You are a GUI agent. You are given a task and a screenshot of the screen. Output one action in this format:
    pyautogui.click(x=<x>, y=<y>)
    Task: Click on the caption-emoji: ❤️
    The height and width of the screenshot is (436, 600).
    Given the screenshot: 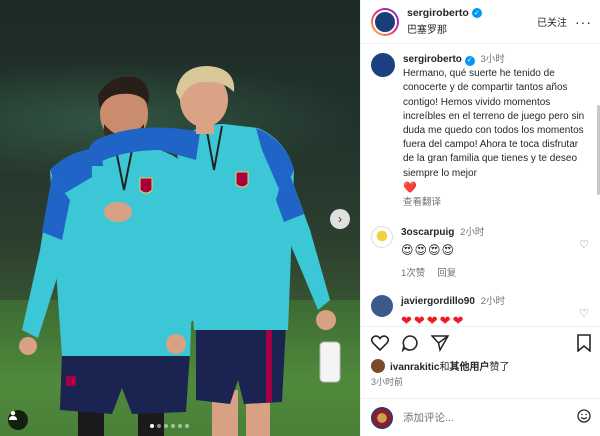 What is the action you would take?
    pyautogui.click(x=410, y=187)
    